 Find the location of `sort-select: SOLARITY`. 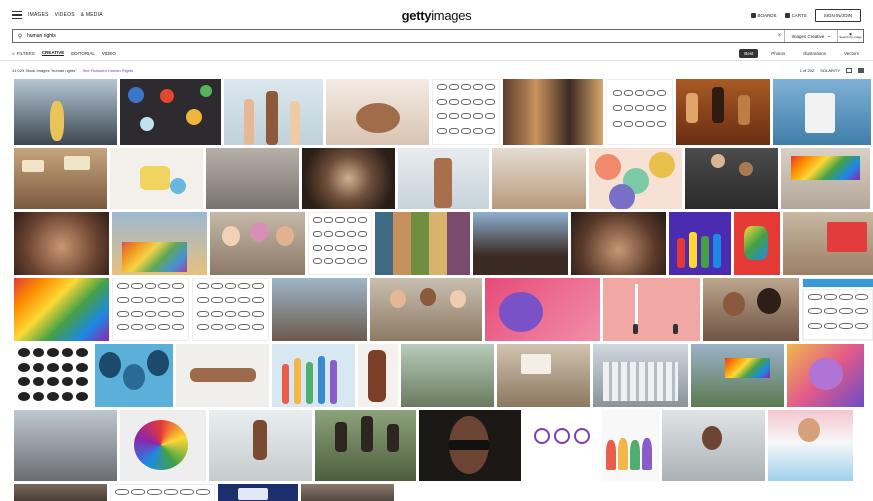

sort-select: SOLARITY is located at coordinates (830, 70).